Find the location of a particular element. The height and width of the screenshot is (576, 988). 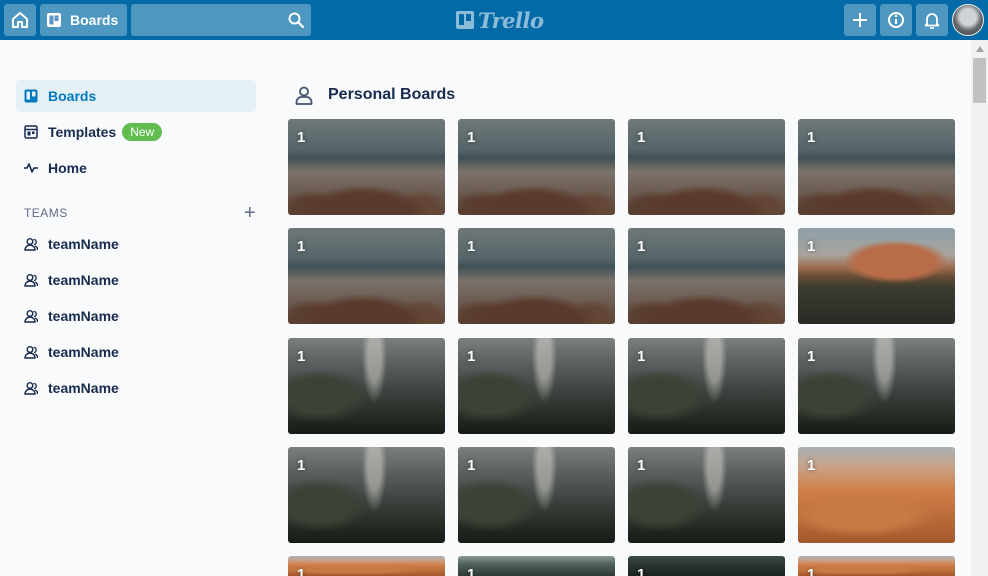

create-button is located at coordinates (860, 20).